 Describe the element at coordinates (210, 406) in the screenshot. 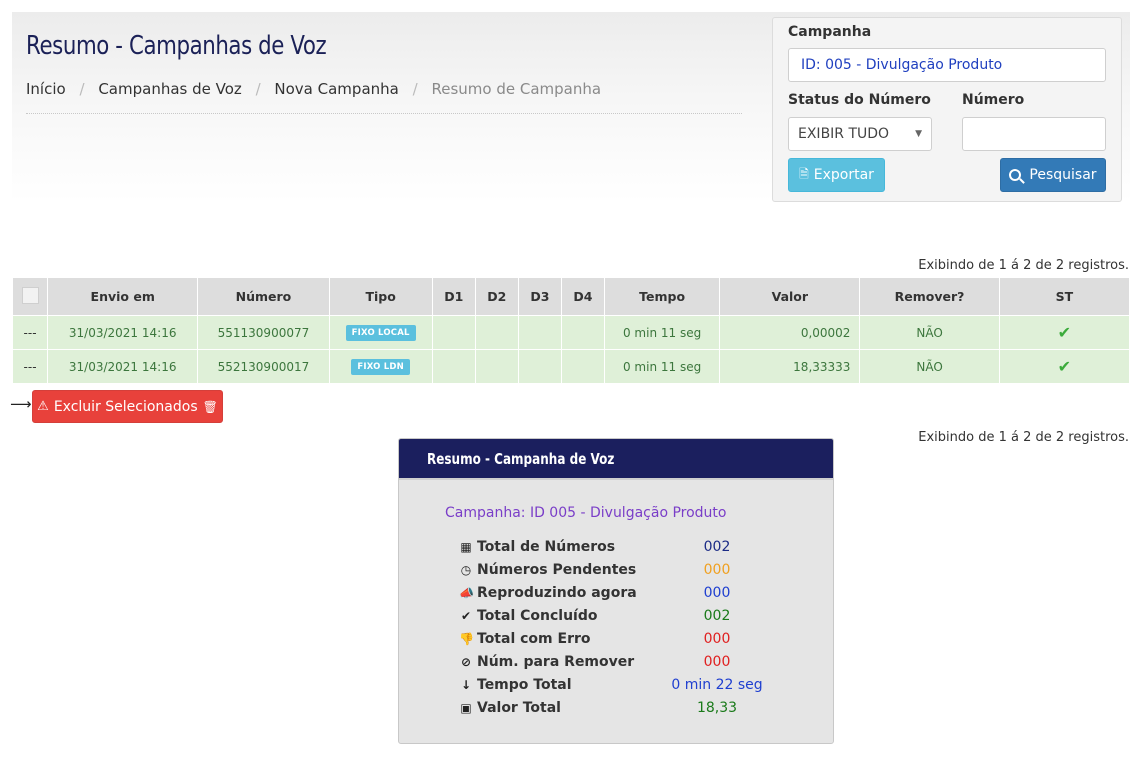

I see `trash-icon: 🗑` at that location.